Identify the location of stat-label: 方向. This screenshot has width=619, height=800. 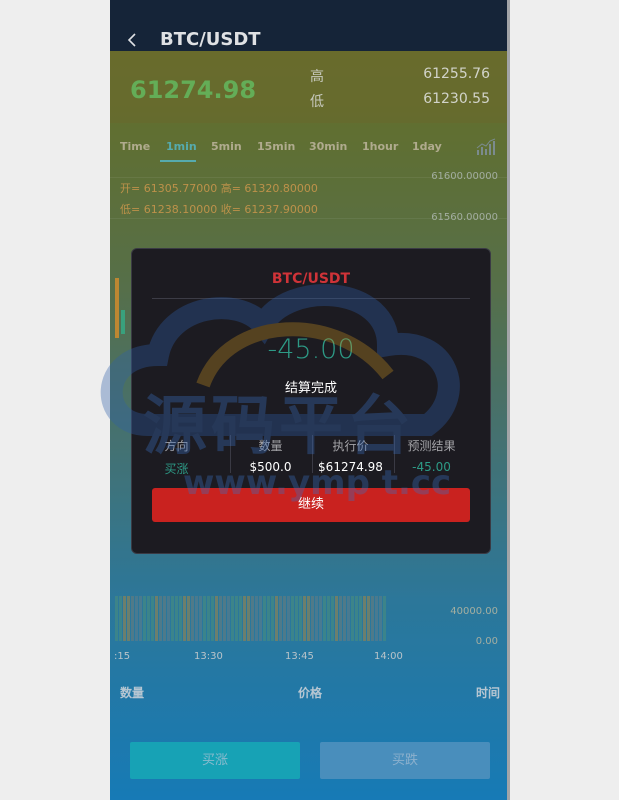
(176, 446).